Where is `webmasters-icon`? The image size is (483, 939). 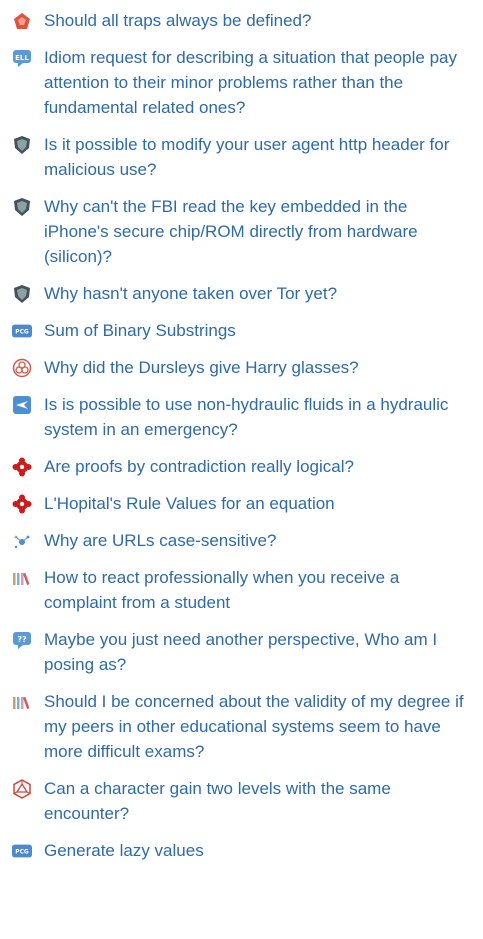 webmasters-icon is located at coordinates (22, 541).